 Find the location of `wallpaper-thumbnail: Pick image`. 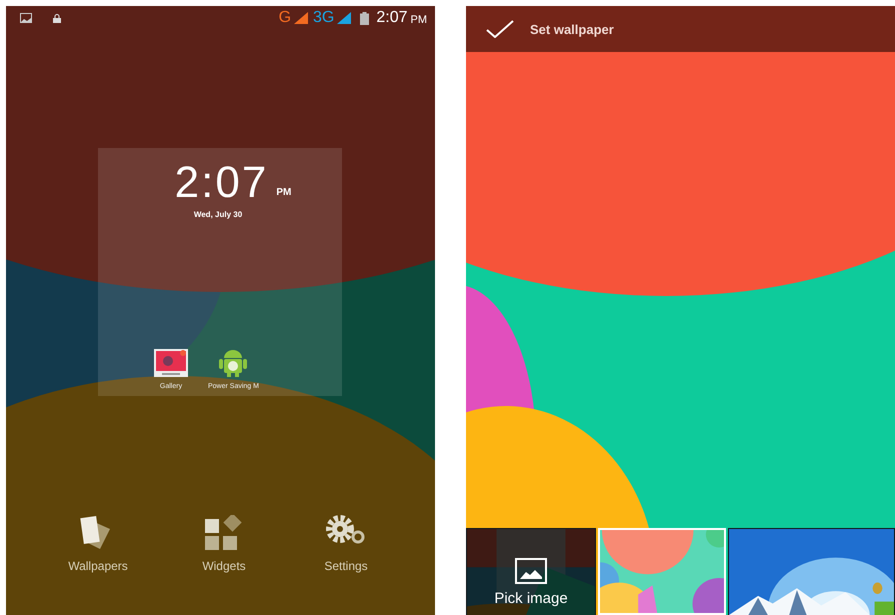

wallpaper-thumbnail: Pick image is located at coordinates (531, 571).